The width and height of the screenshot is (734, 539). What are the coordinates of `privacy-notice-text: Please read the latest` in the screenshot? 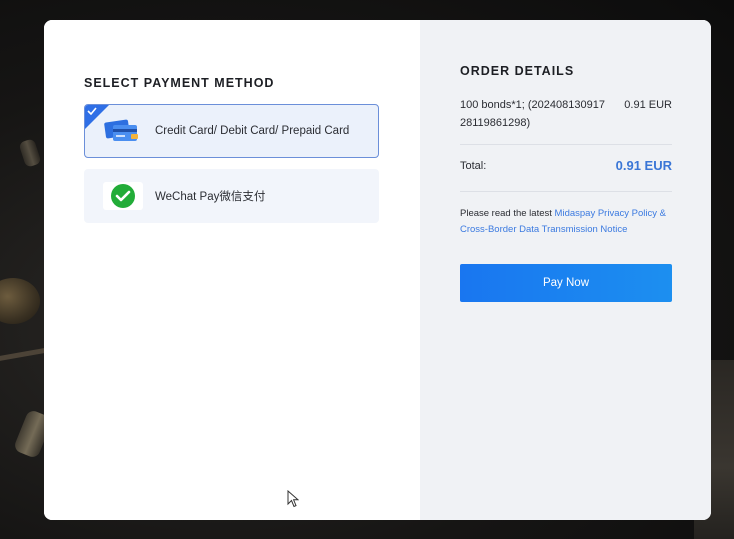 It's located at (507, 213).